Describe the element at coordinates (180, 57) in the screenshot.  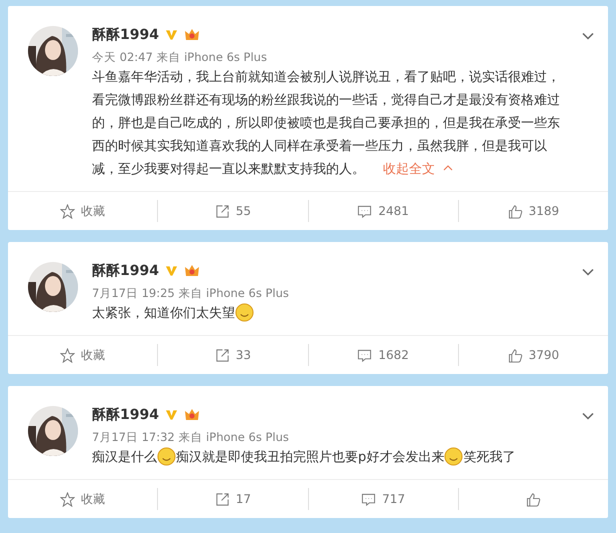
I see `post-time: 今天 02:47 来自 iPhone 6s Plus` at that location.